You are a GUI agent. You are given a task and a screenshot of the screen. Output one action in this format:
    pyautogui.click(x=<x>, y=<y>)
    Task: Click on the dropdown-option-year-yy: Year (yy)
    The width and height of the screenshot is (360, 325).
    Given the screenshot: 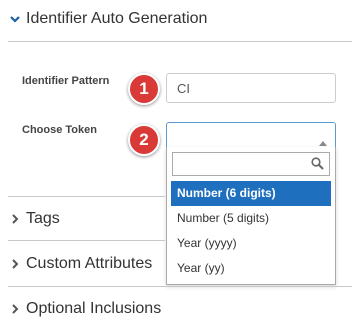 What is the action you would take?
    pyautogui.click(x=251, y=268)
    